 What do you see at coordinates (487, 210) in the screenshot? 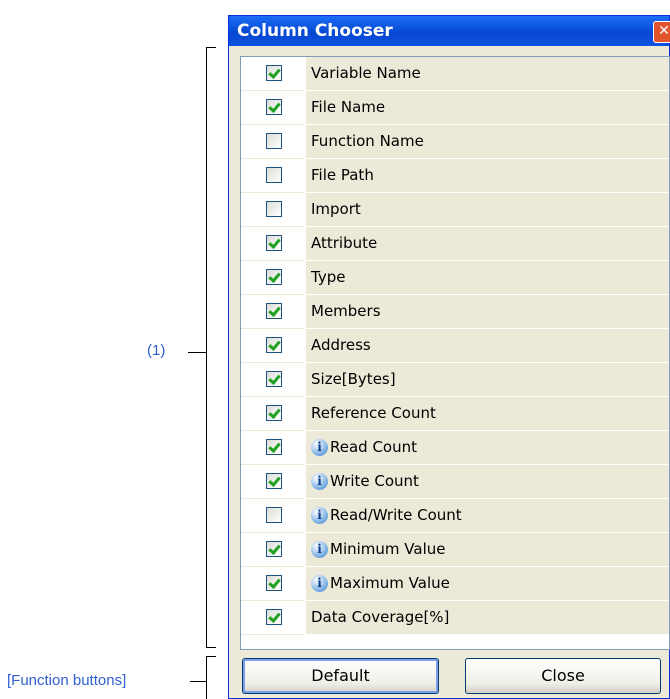
I see `column-name-cell: Import` at bounding box center [487, 210].